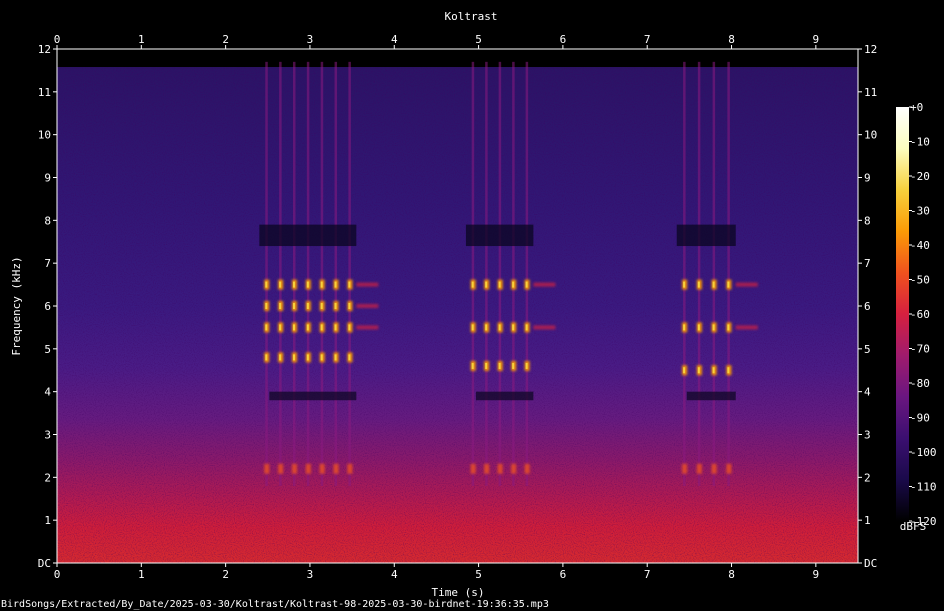  What do you see at coordinates (436, 41) in the screenshot?
I see `x-ticks-top: 0 1 2 3 4 5 6 7 8 9` at bounding box center [436, 41].